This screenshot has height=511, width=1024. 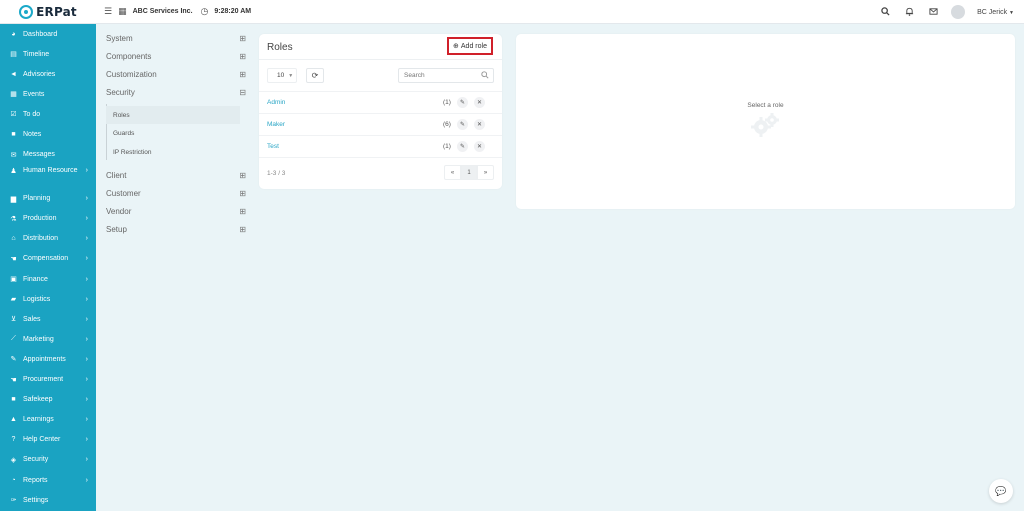 I want to click on sidebar-item-safekeep: ■ Safekeep ›, so click(x=48, y=400).